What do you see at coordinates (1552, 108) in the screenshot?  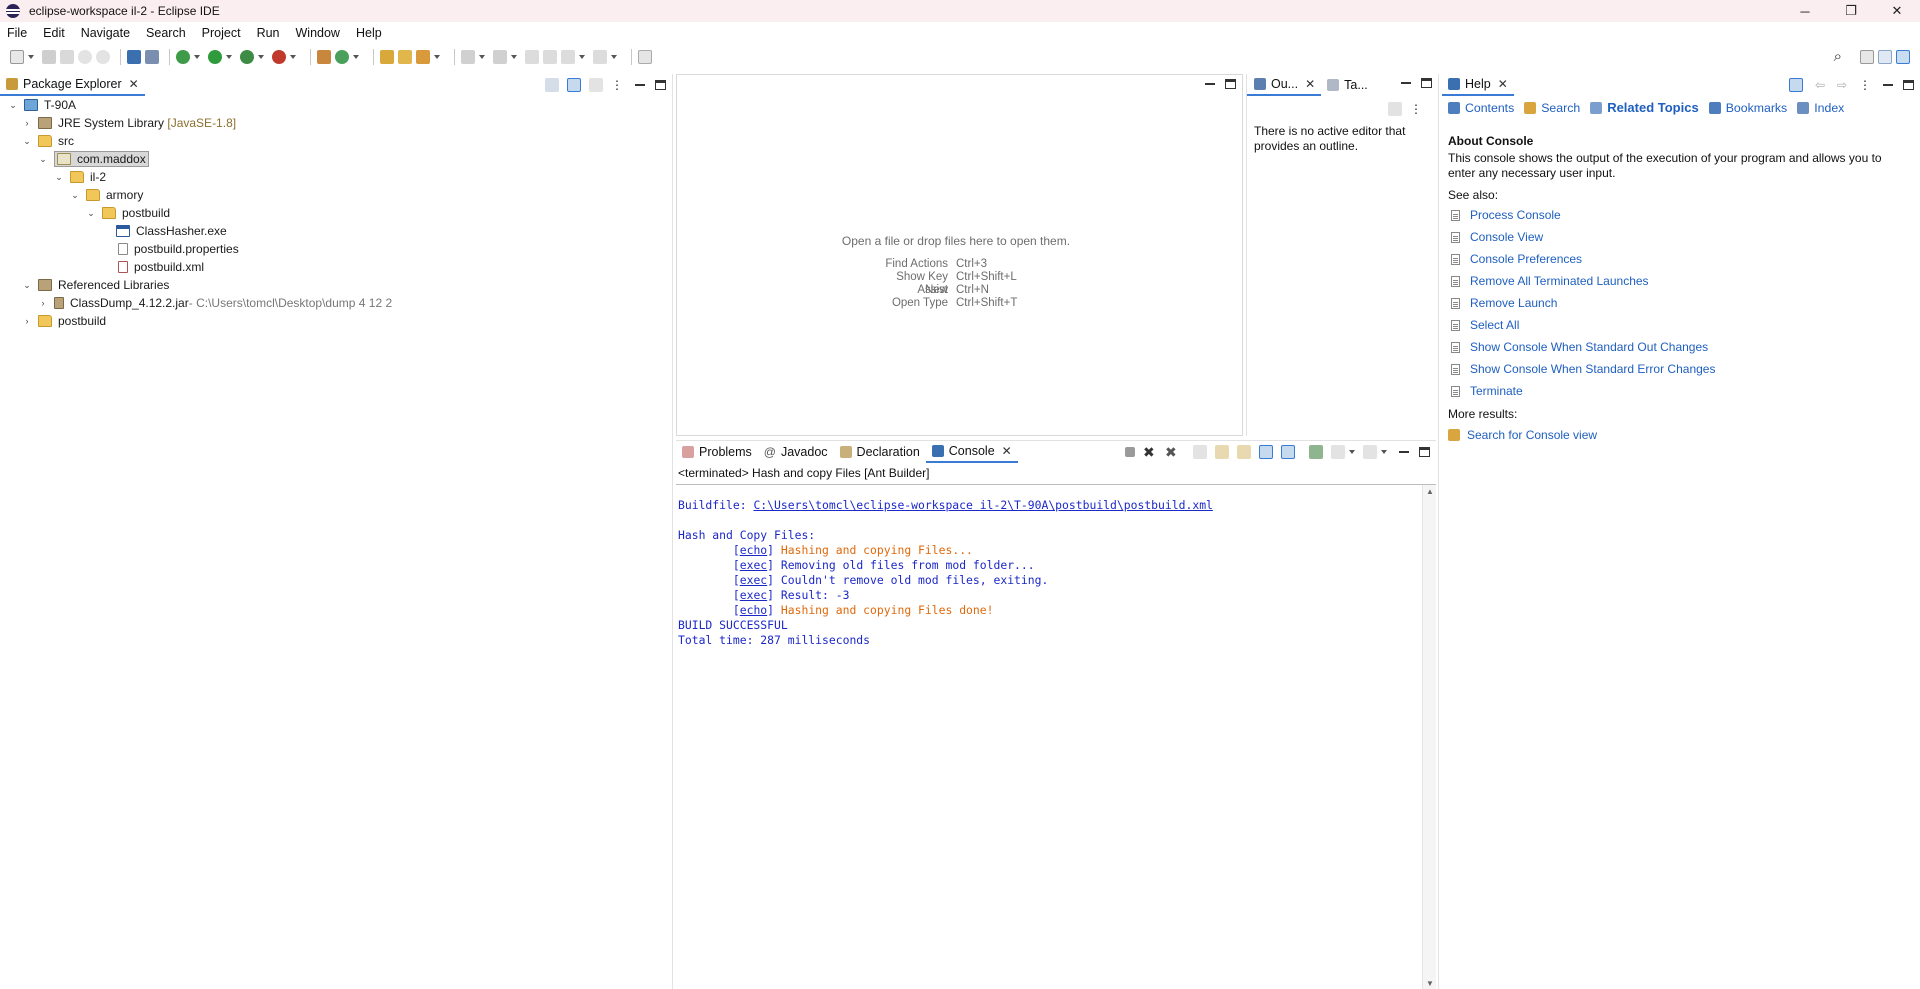 I see `help-nav-search: Search` at bounding box center [1552, 108].